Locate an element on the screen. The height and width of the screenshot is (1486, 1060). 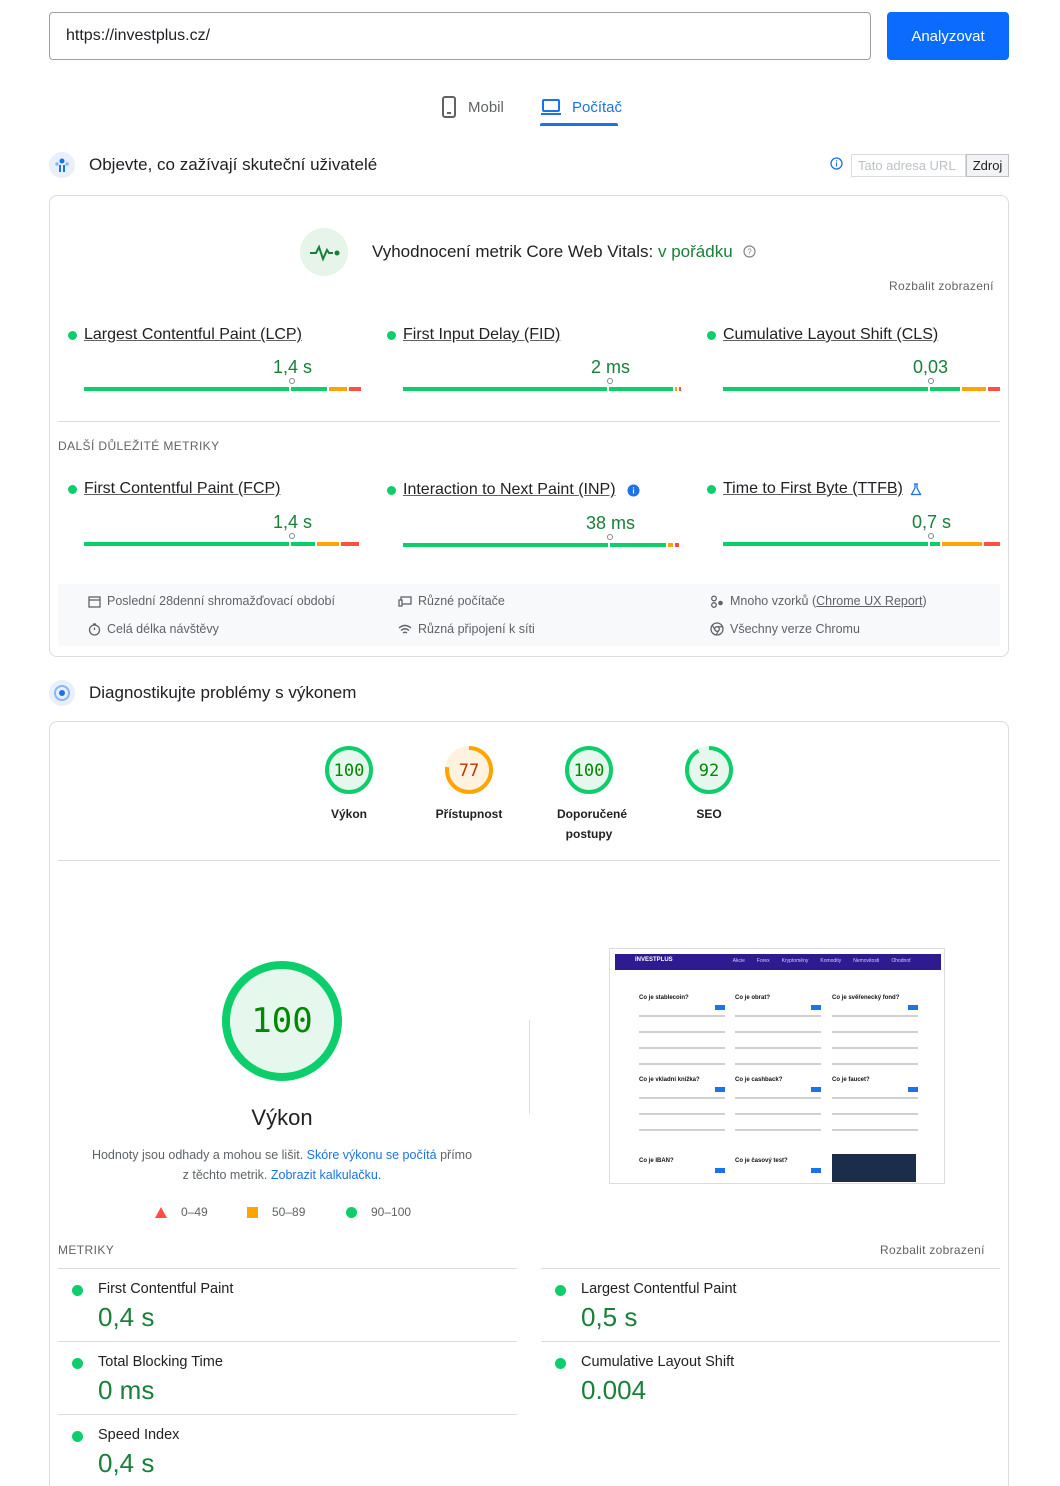
metric-row-fcp: First Contentful Paint 0,4 s is located at coordinates (292, 1308).